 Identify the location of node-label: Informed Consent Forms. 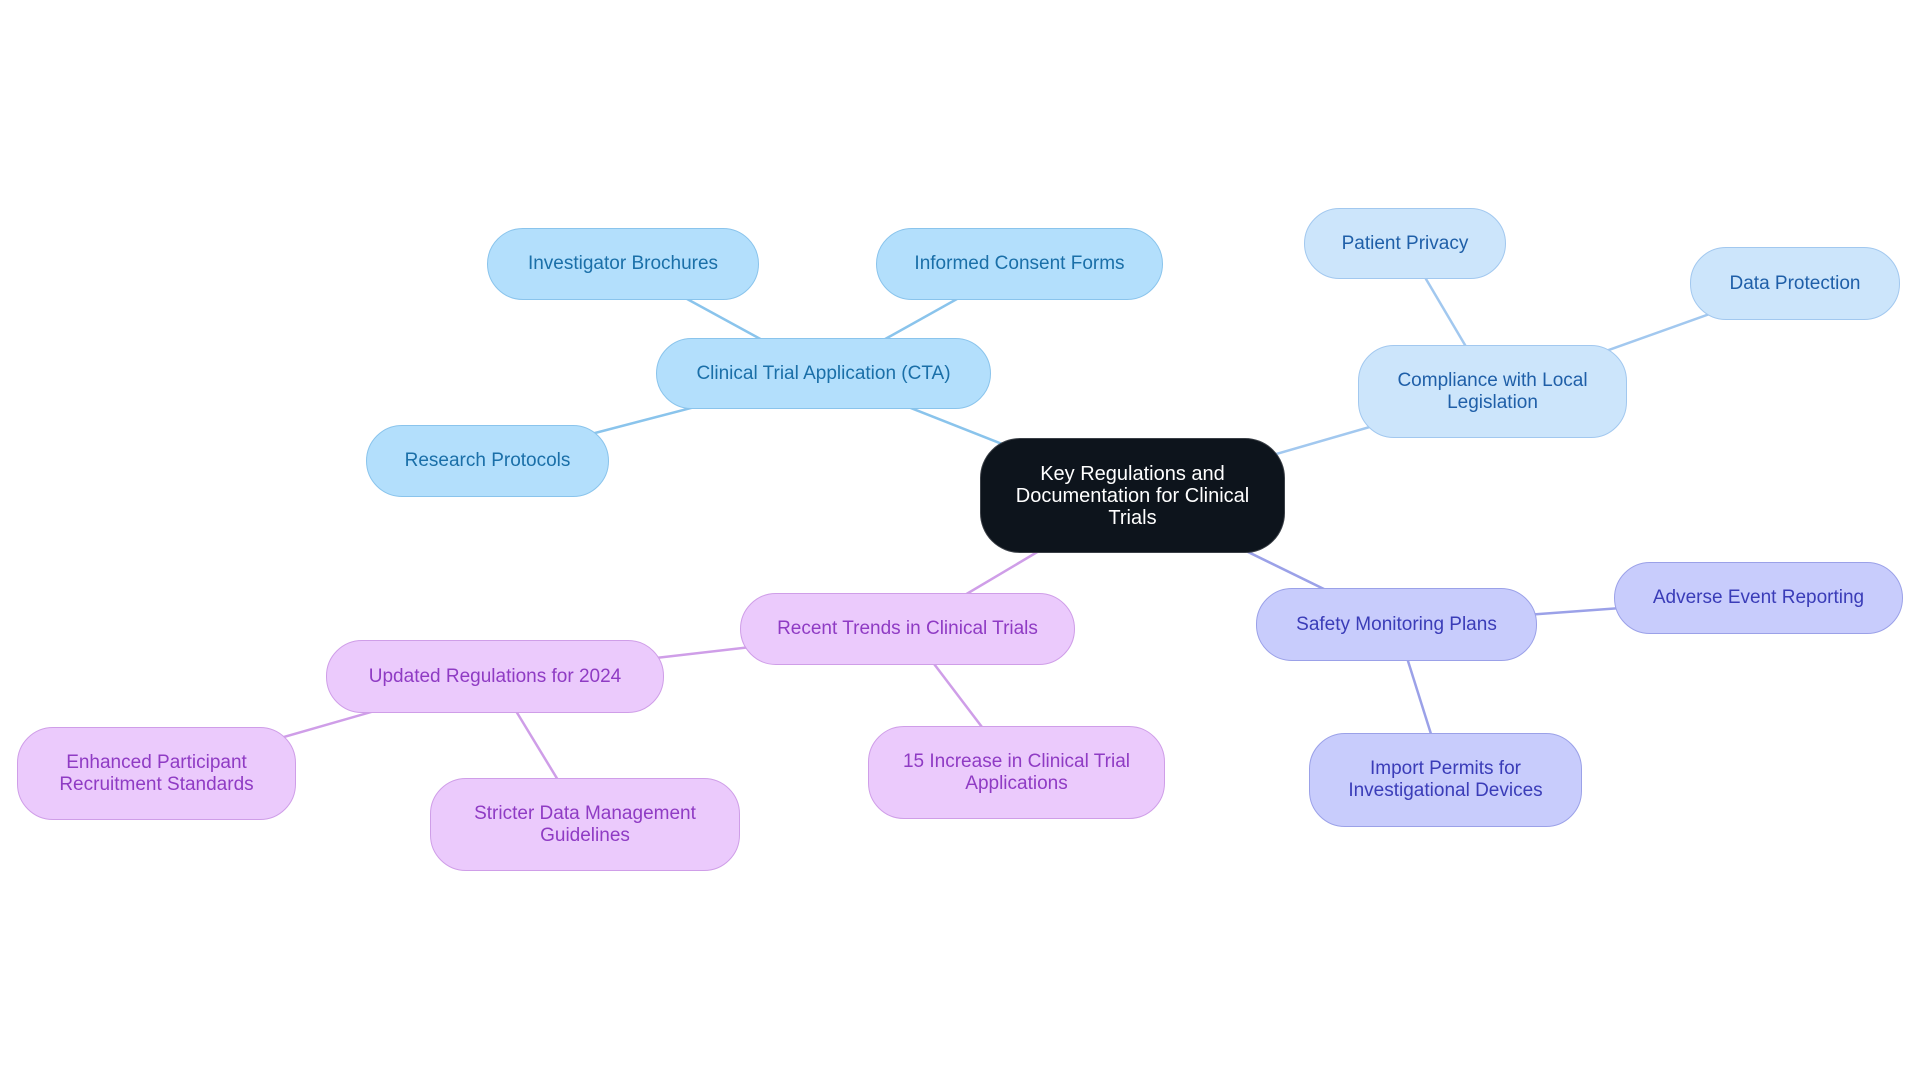
(1019, 263).